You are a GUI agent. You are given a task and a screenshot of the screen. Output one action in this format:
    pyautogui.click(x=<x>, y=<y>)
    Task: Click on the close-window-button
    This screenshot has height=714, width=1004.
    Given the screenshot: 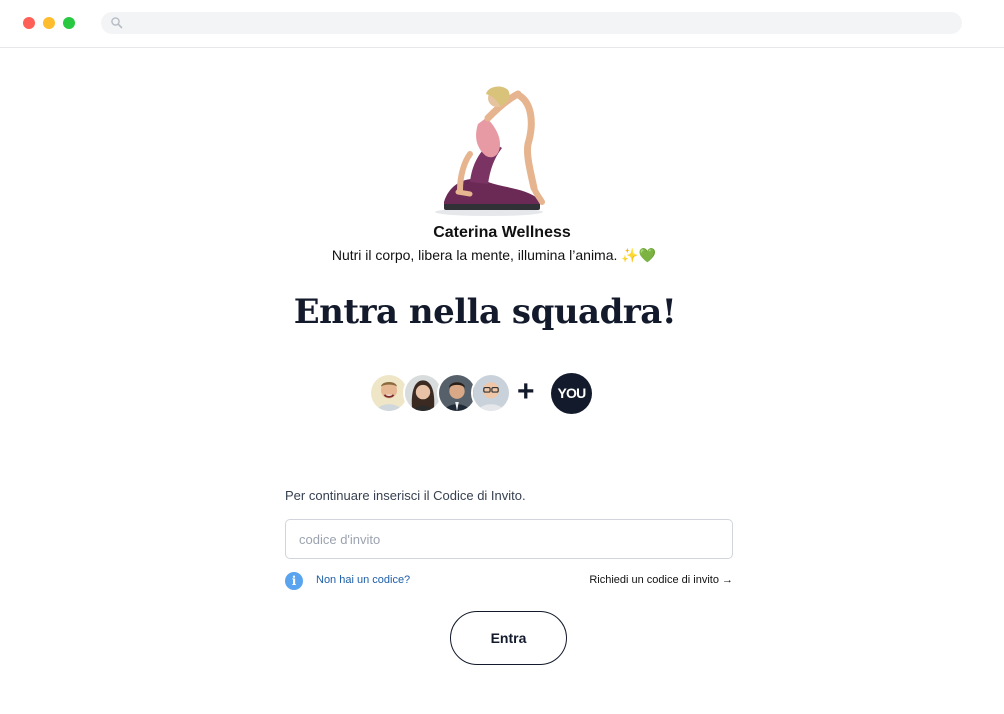 What is the action you would take?
    pyautogui.click(x=29, y=23)
    